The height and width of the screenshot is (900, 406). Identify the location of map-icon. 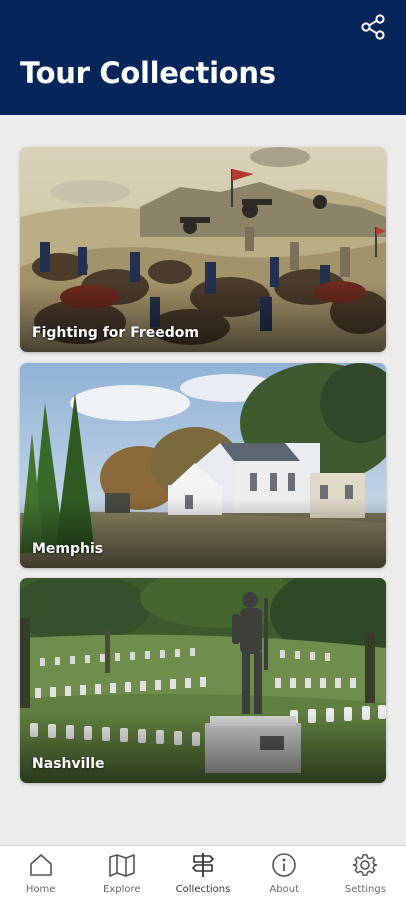
(121, 865).